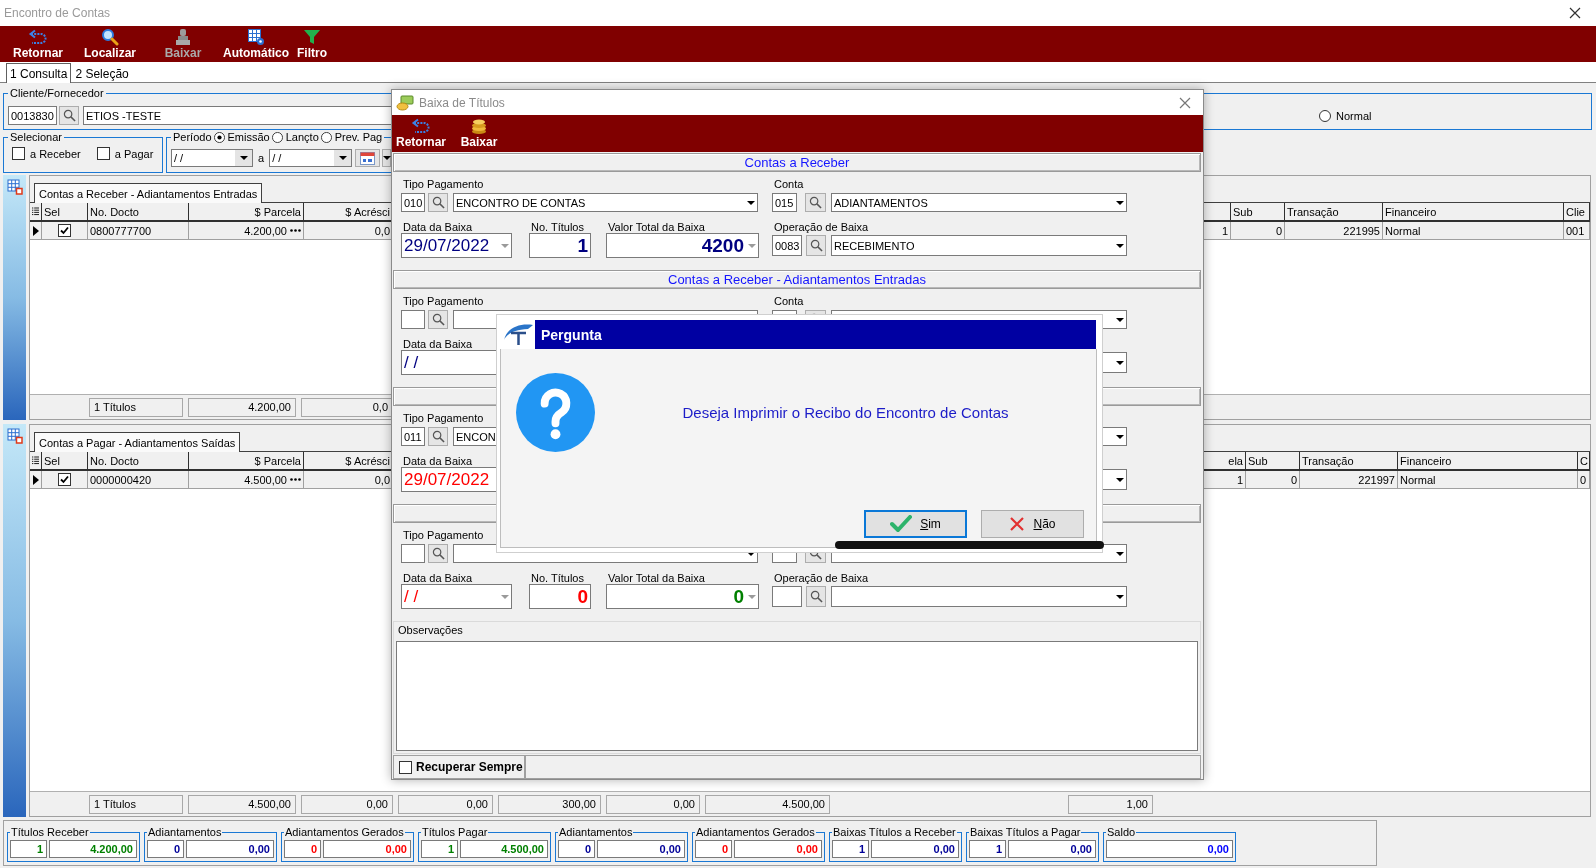  Describe the element at coordinates (475, 436) in the screenshot. I see `dropdown-field: ENCON` at that location.